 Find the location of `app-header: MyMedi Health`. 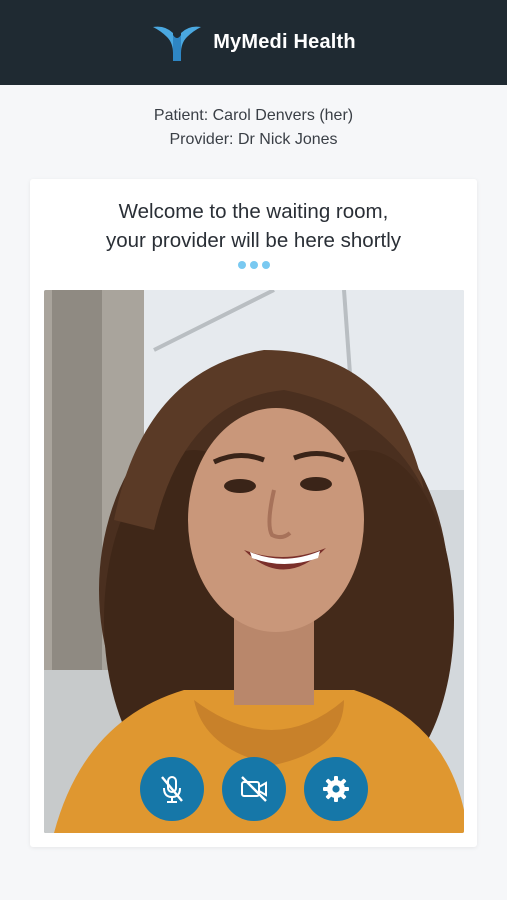

app-header: MyMedi Health is located at coordinates (253, 42).